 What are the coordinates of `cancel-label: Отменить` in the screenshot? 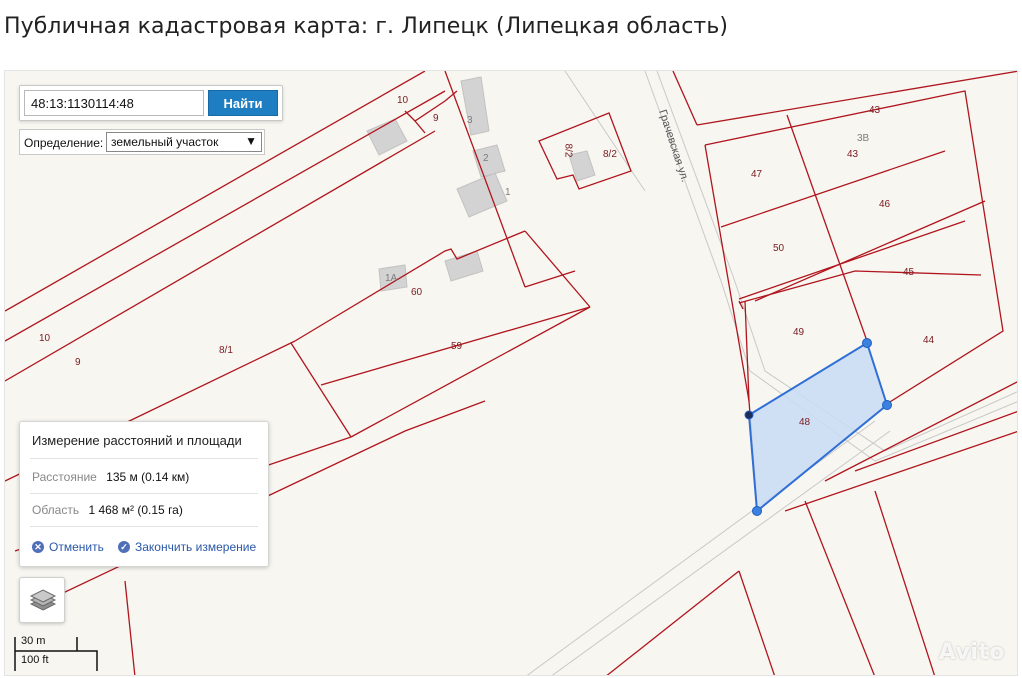 It's located at (76, 547).